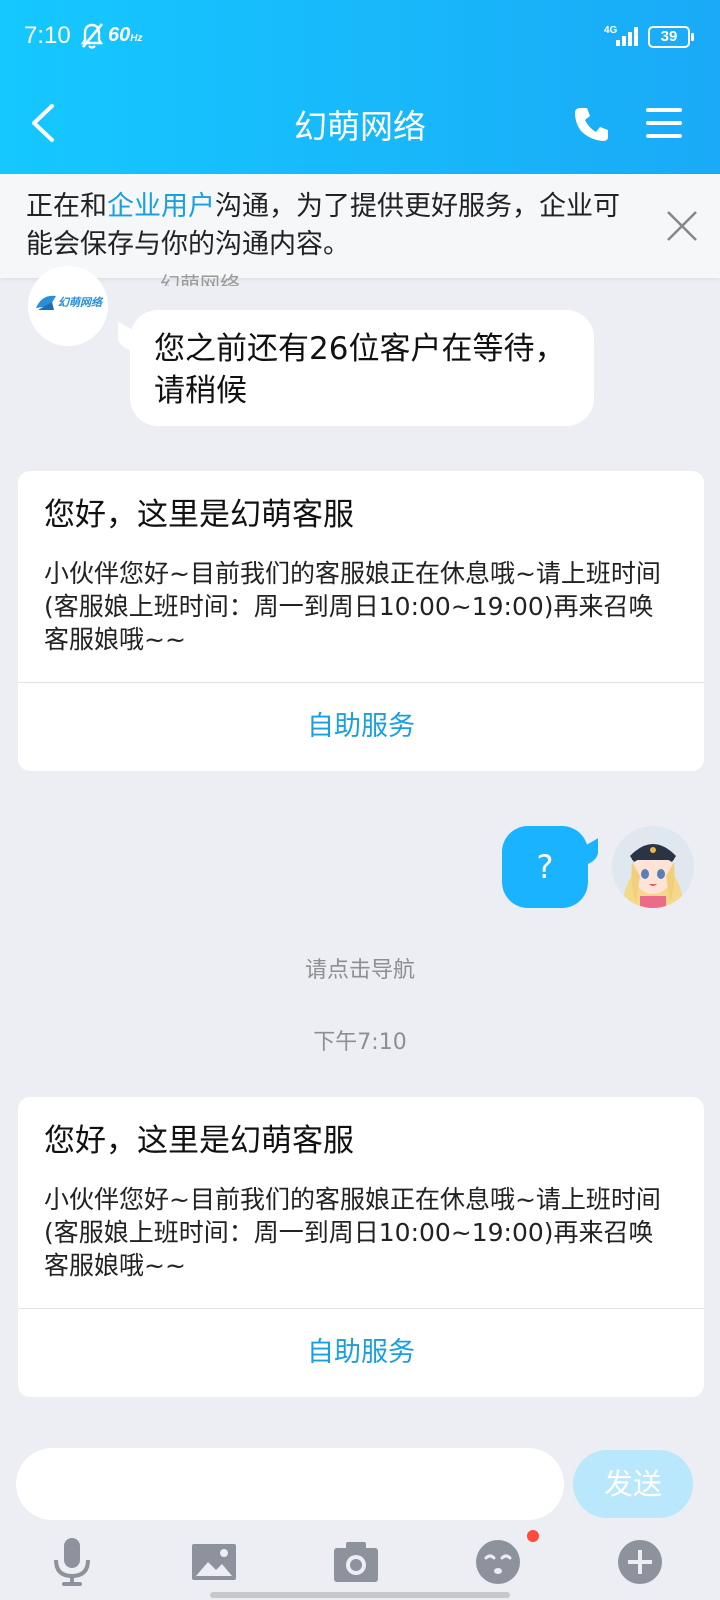 Image resolution: width=720 pixels, height=1600 pixels. I want to click on signal-icon: 4G, so click(621, 35).